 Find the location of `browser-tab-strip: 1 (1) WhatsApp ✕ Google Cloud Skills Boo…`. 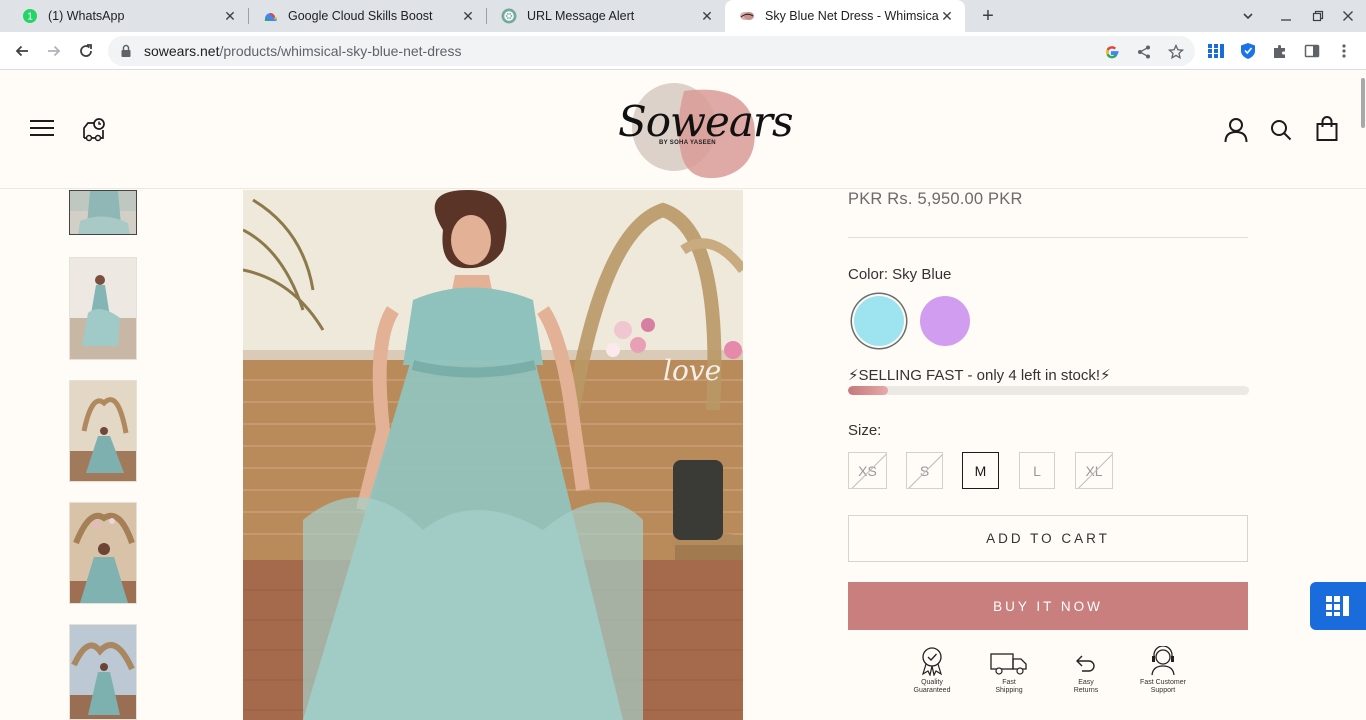

browser-tab-strip: 1 (1) WhatsApp ✕ Google Cloud Skills Boo… is located at coordinates (683, 16).